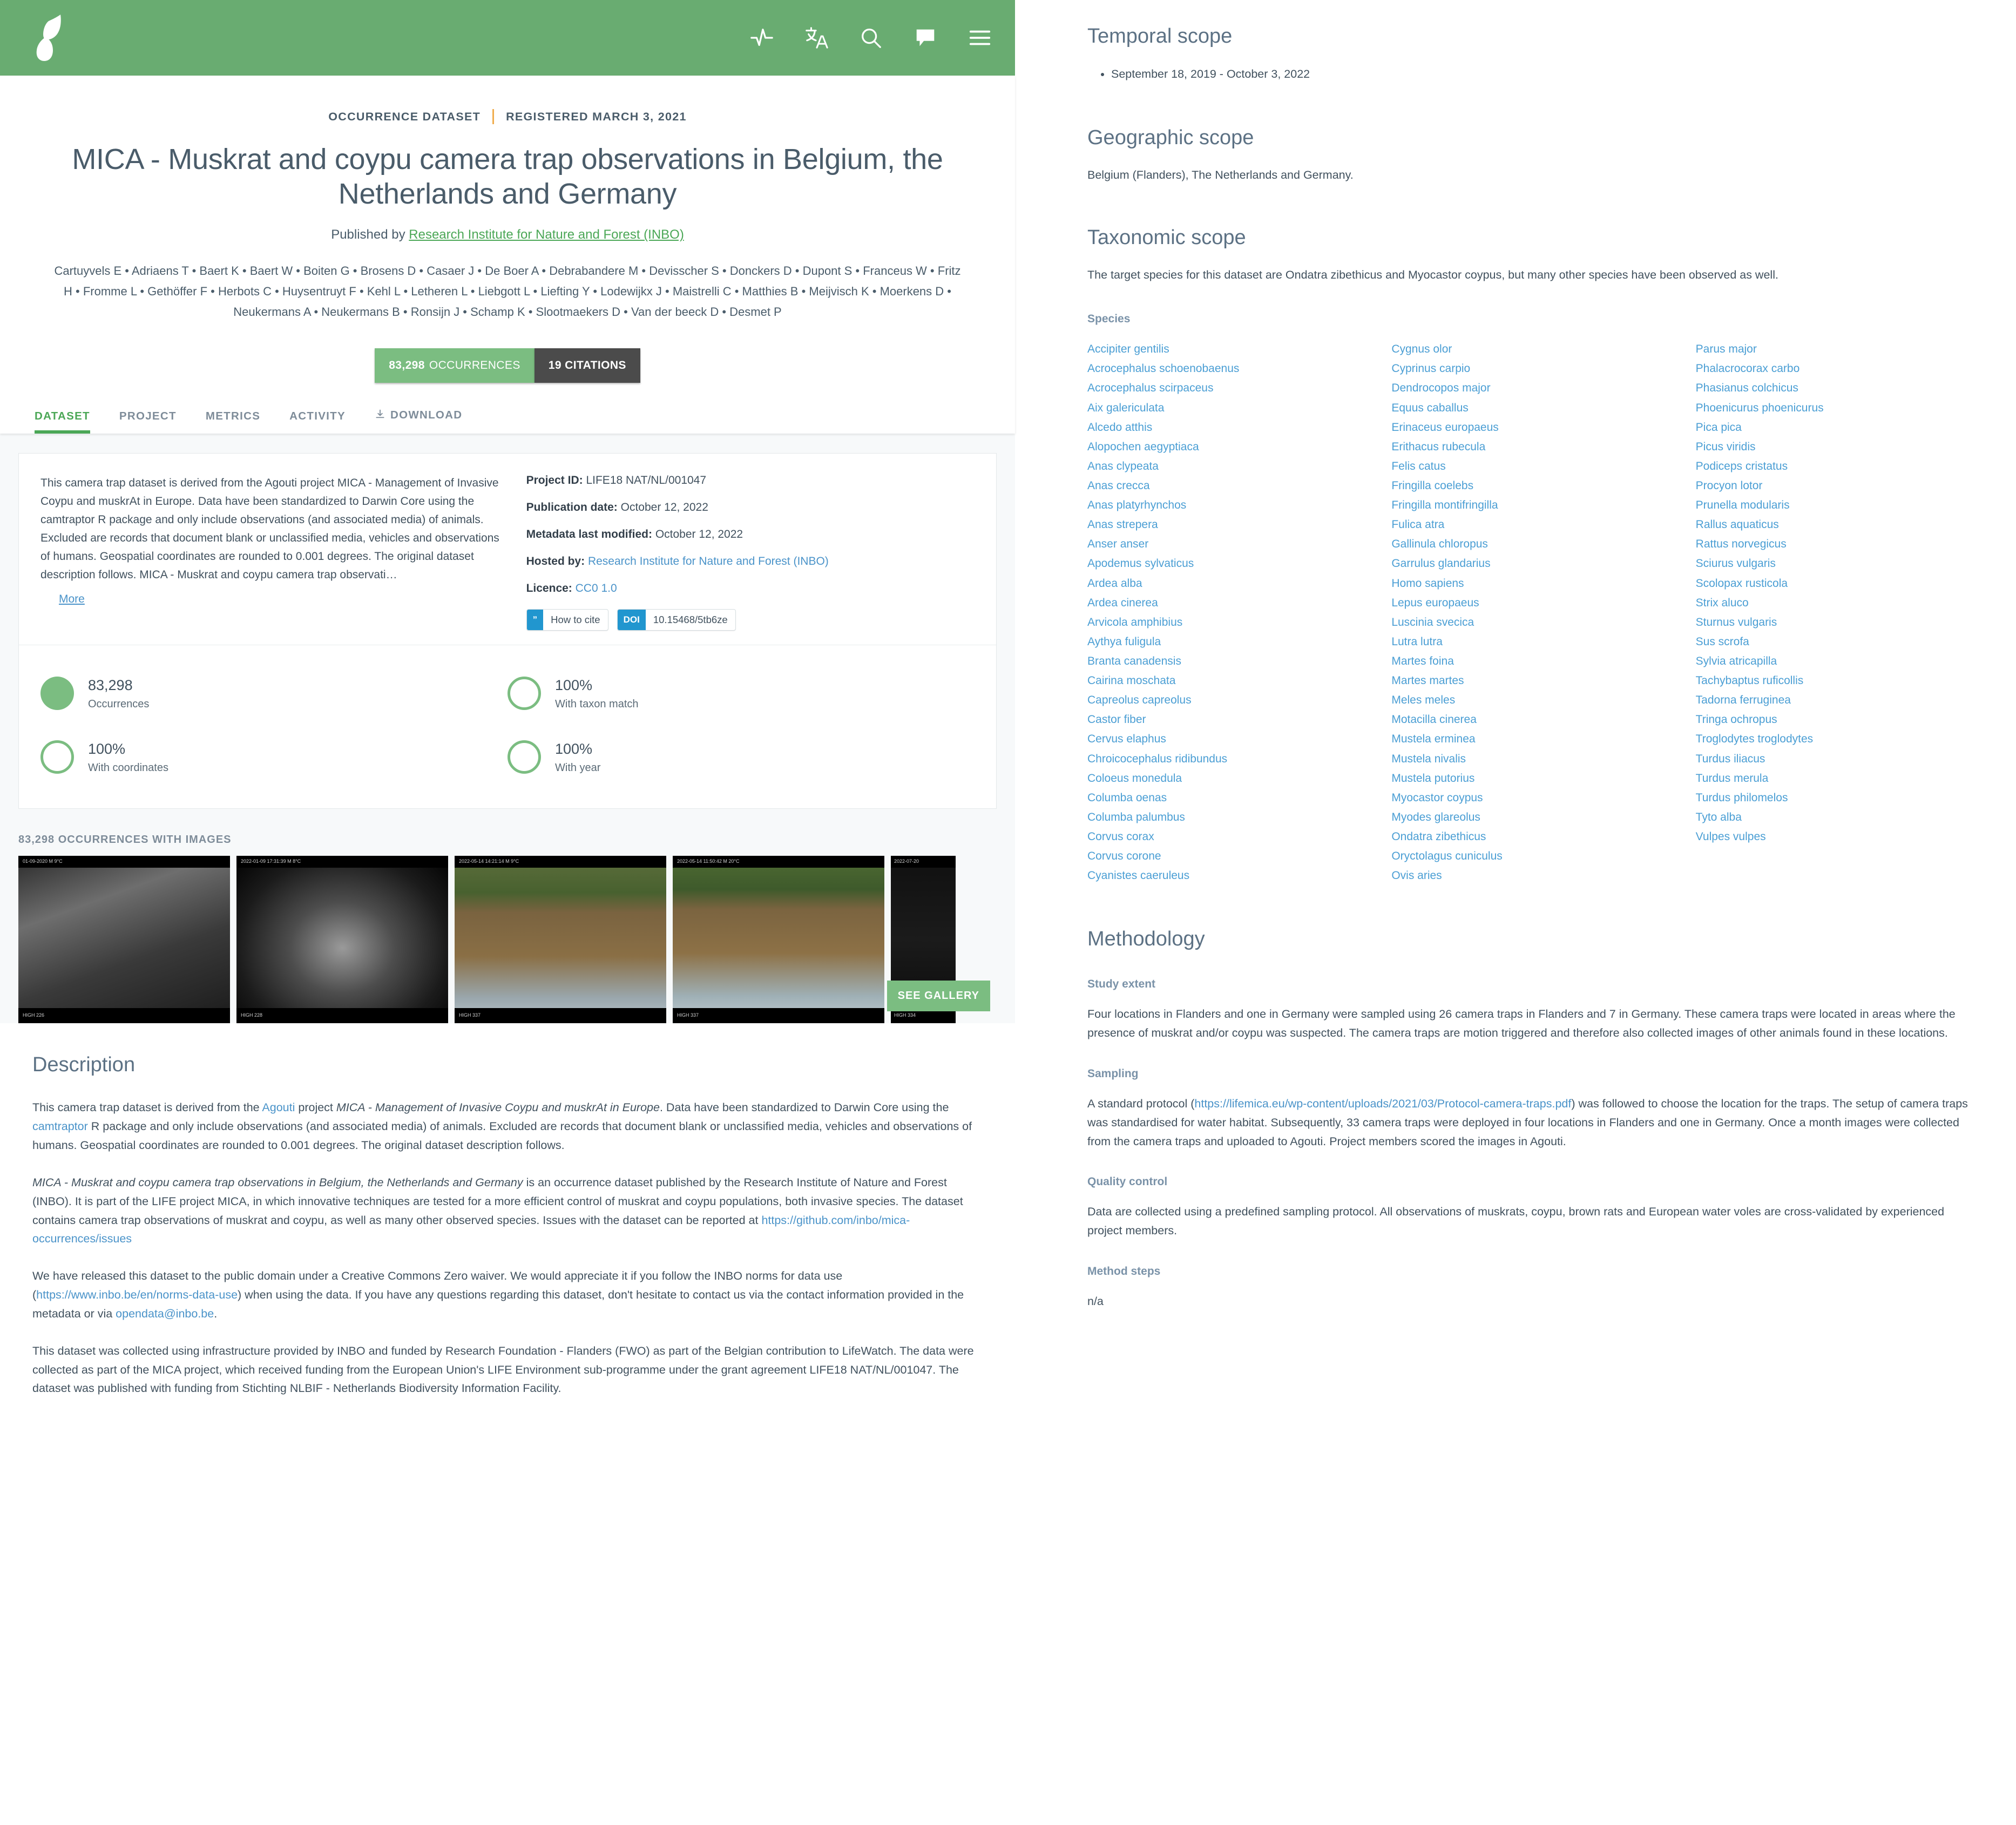  I want to click on species-link: Acrocephalus schoenobaenus, so click(1225, 369).